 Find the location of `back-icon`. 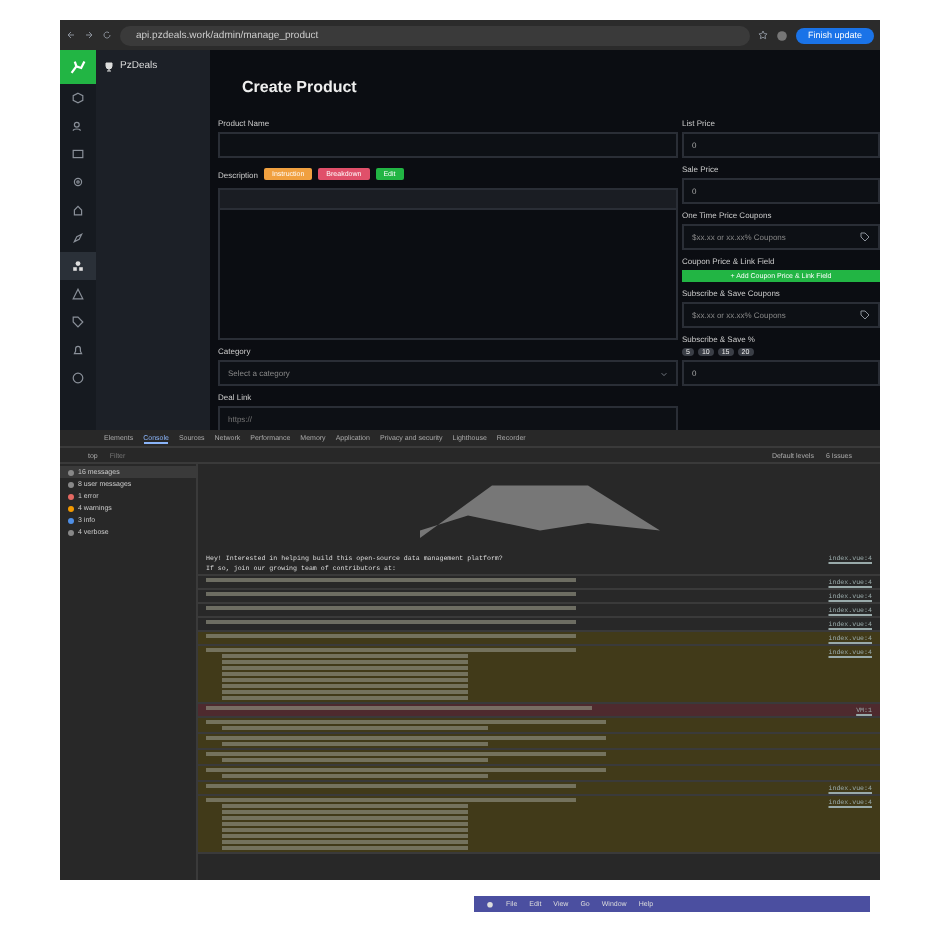

back-icon is located at coordinates (71, 35).